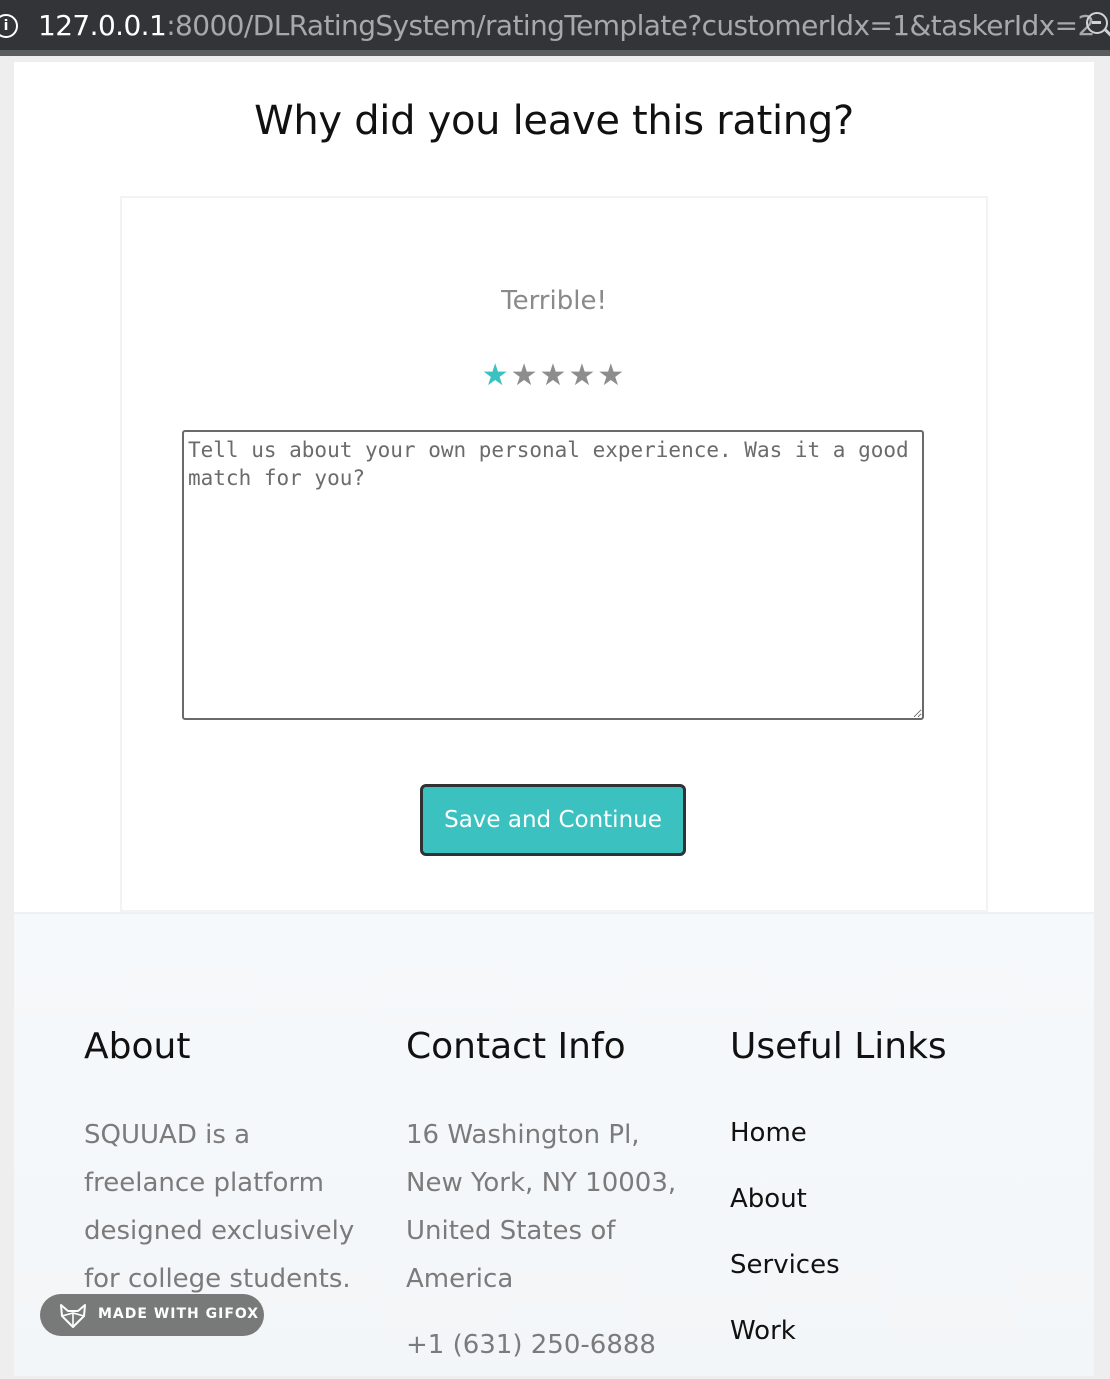 This screenshot has height=1379, width=1110. What do you see at coordinates (553, 575) in the screenshot?
I see `experience-textarea` at bounding box center [553, 575].